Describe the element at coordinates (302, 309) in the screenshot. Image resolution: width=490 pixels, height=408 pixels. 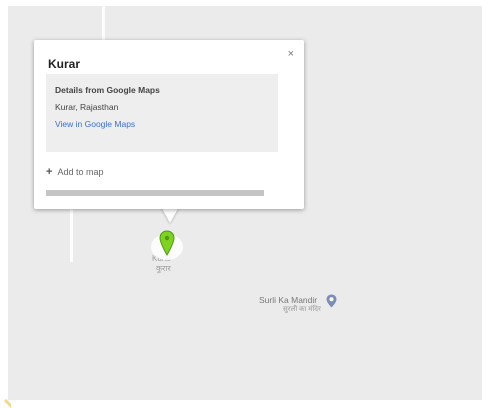
I see `poi-native-label: सुरली का मंदिर` at that location.